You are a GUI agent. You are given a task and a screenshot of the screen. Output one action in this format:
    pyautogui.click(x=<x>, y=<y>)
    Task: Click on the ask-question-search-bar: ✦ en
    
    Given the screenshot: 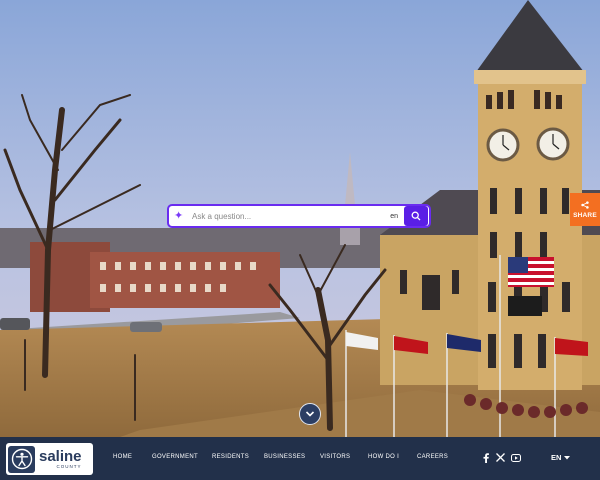 What is the action you would take?
    pyautogui.click(x=299, y=216)
    